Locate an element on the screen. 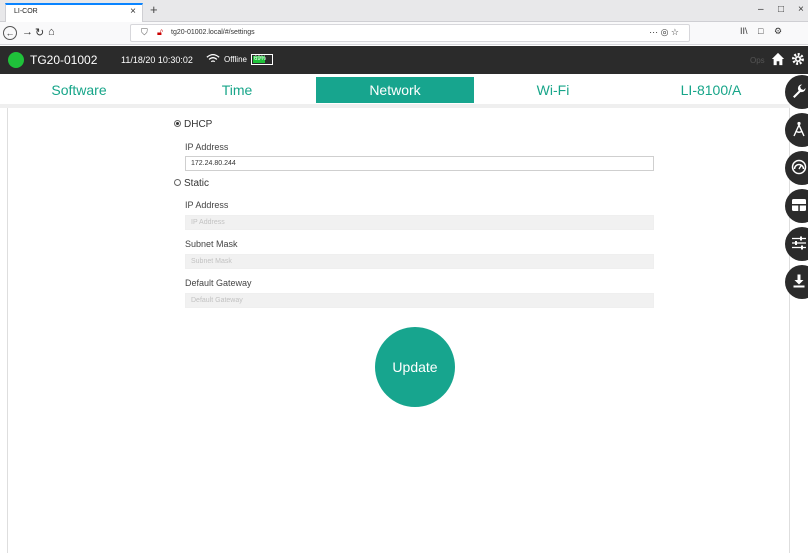 Image resolution: width=808 pixels, height=553 pixels. device-name: TG20-01002 is located at coordinates (64, 60).